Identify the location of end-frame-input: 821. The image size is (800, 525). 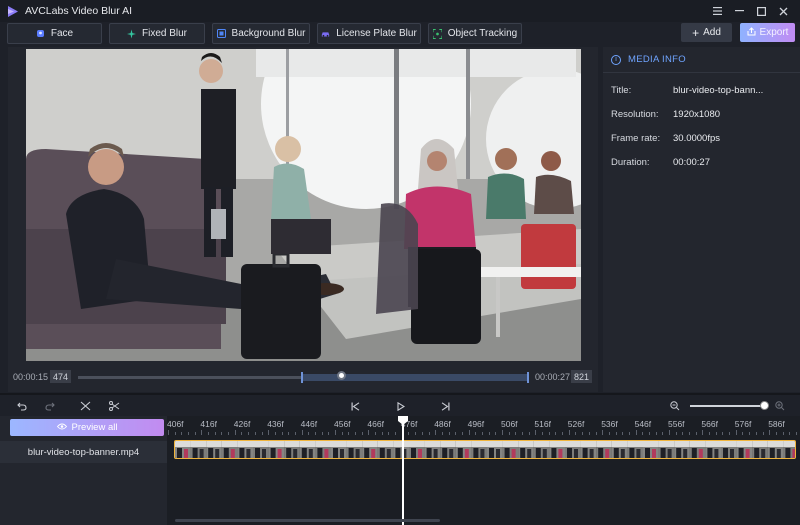
(581, 376).